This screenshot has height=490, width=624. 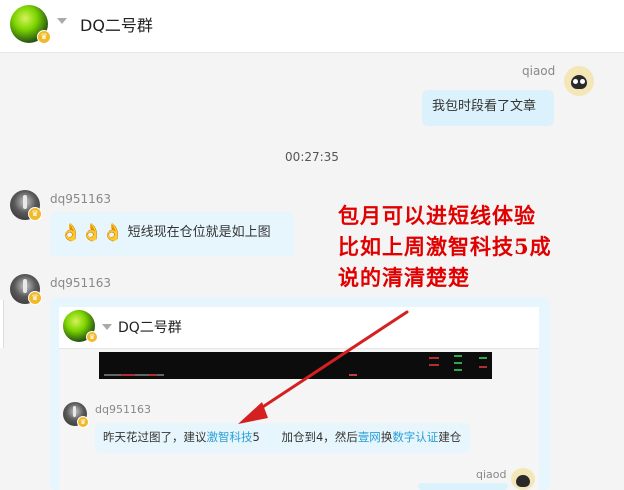 I want to click on message-bubble: 我包时段看了文章, so click(x=488, y=108).